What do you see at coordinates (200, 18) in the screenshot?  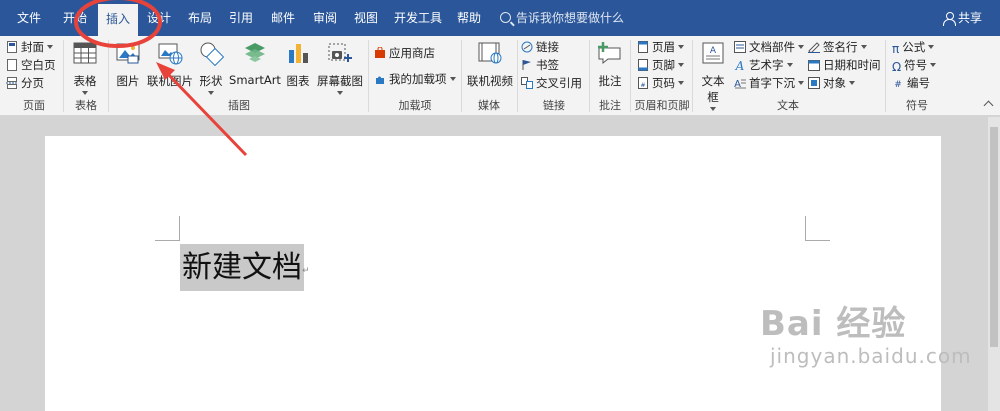 I see `tab-layout: 布局` at bounding box center [200, 18].